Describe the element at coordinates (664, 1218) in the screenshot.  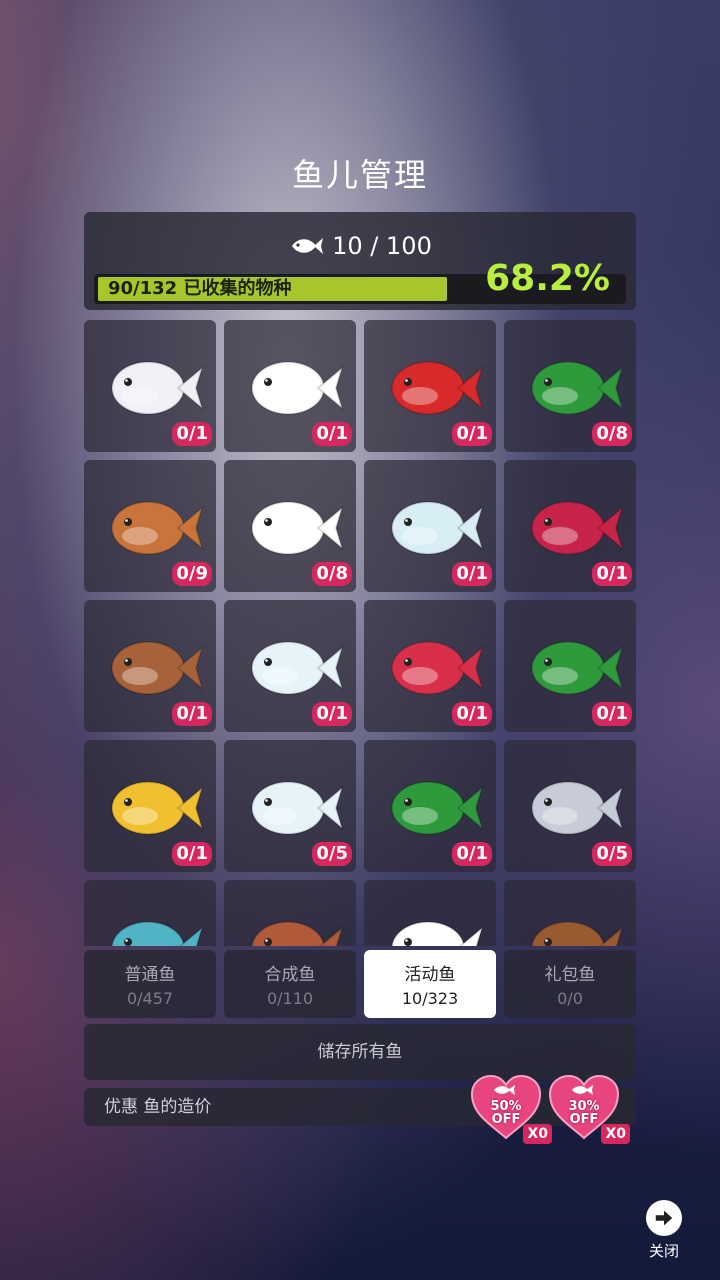
I see `arrow-right-icon` at that location.